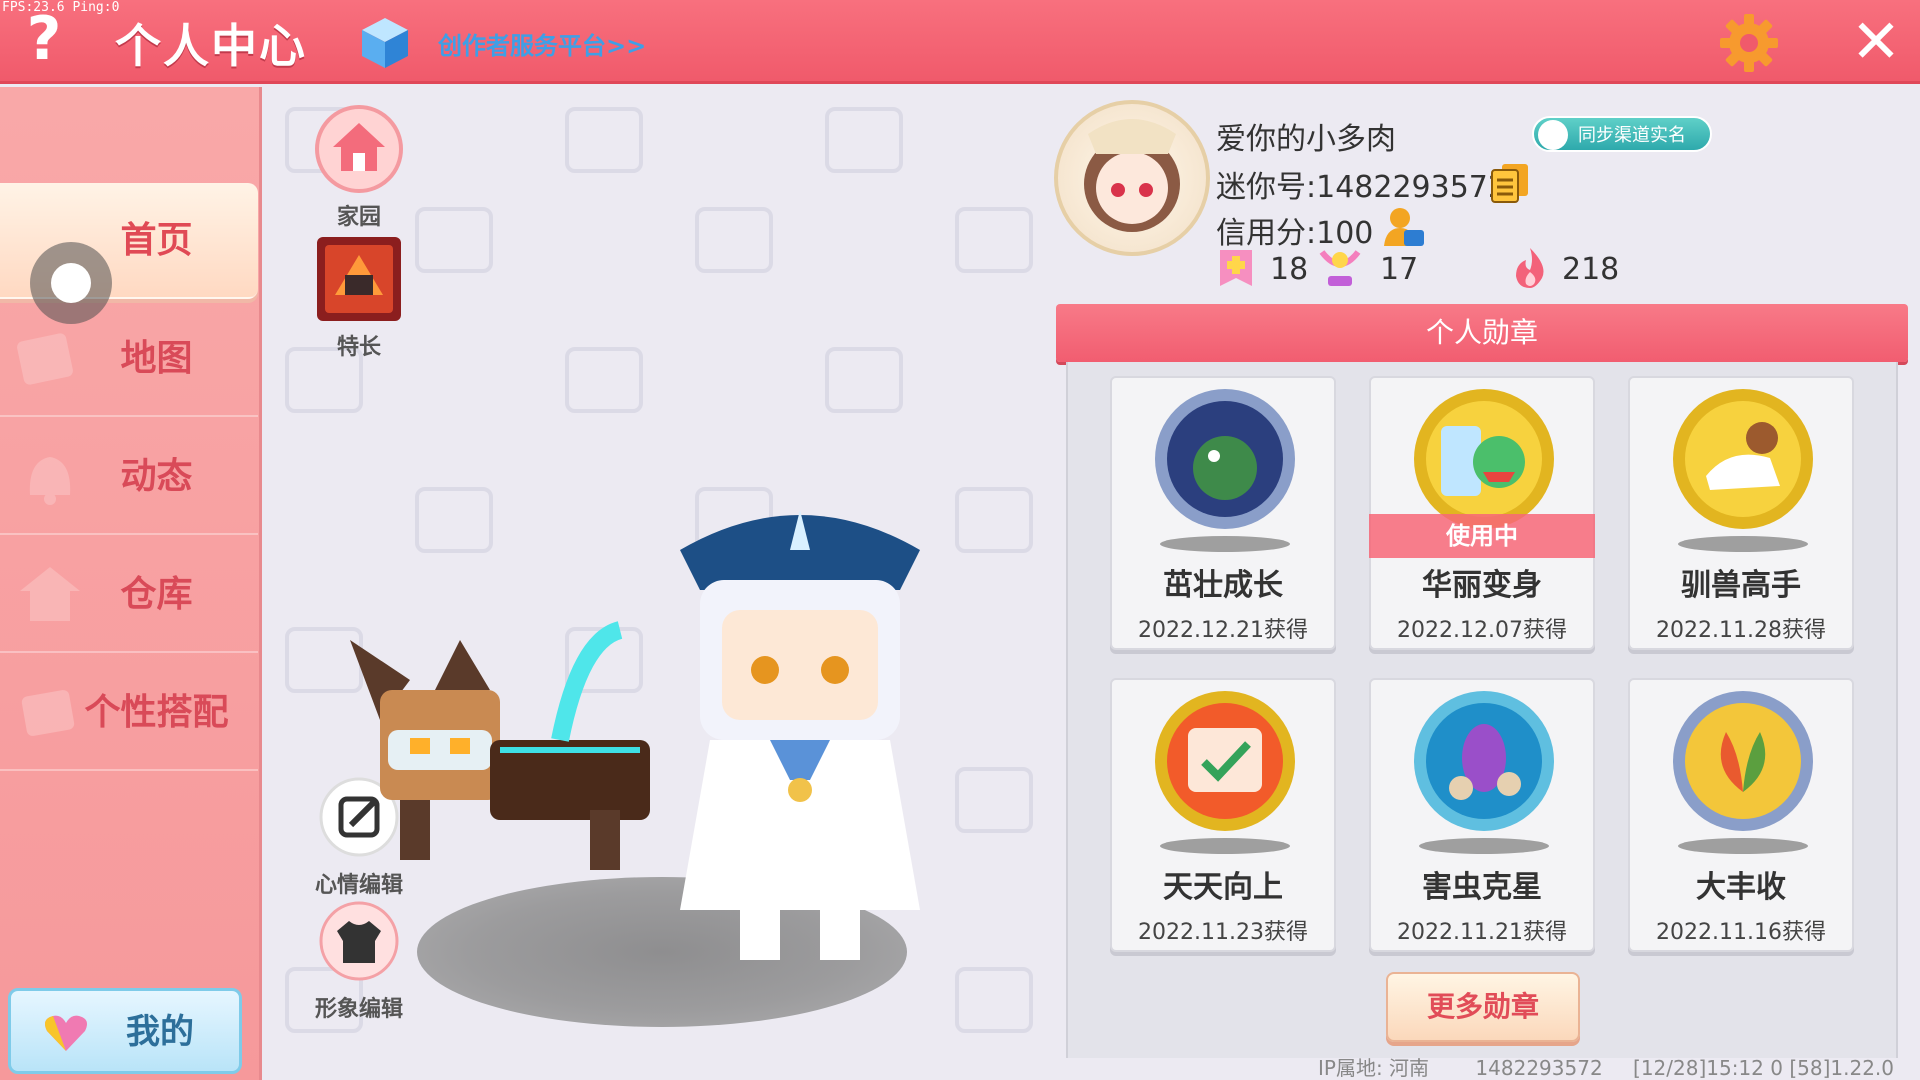 The width and height of the screenshot is (1920, 1080). I want to click on question-icon: ?, so click(44, 39).